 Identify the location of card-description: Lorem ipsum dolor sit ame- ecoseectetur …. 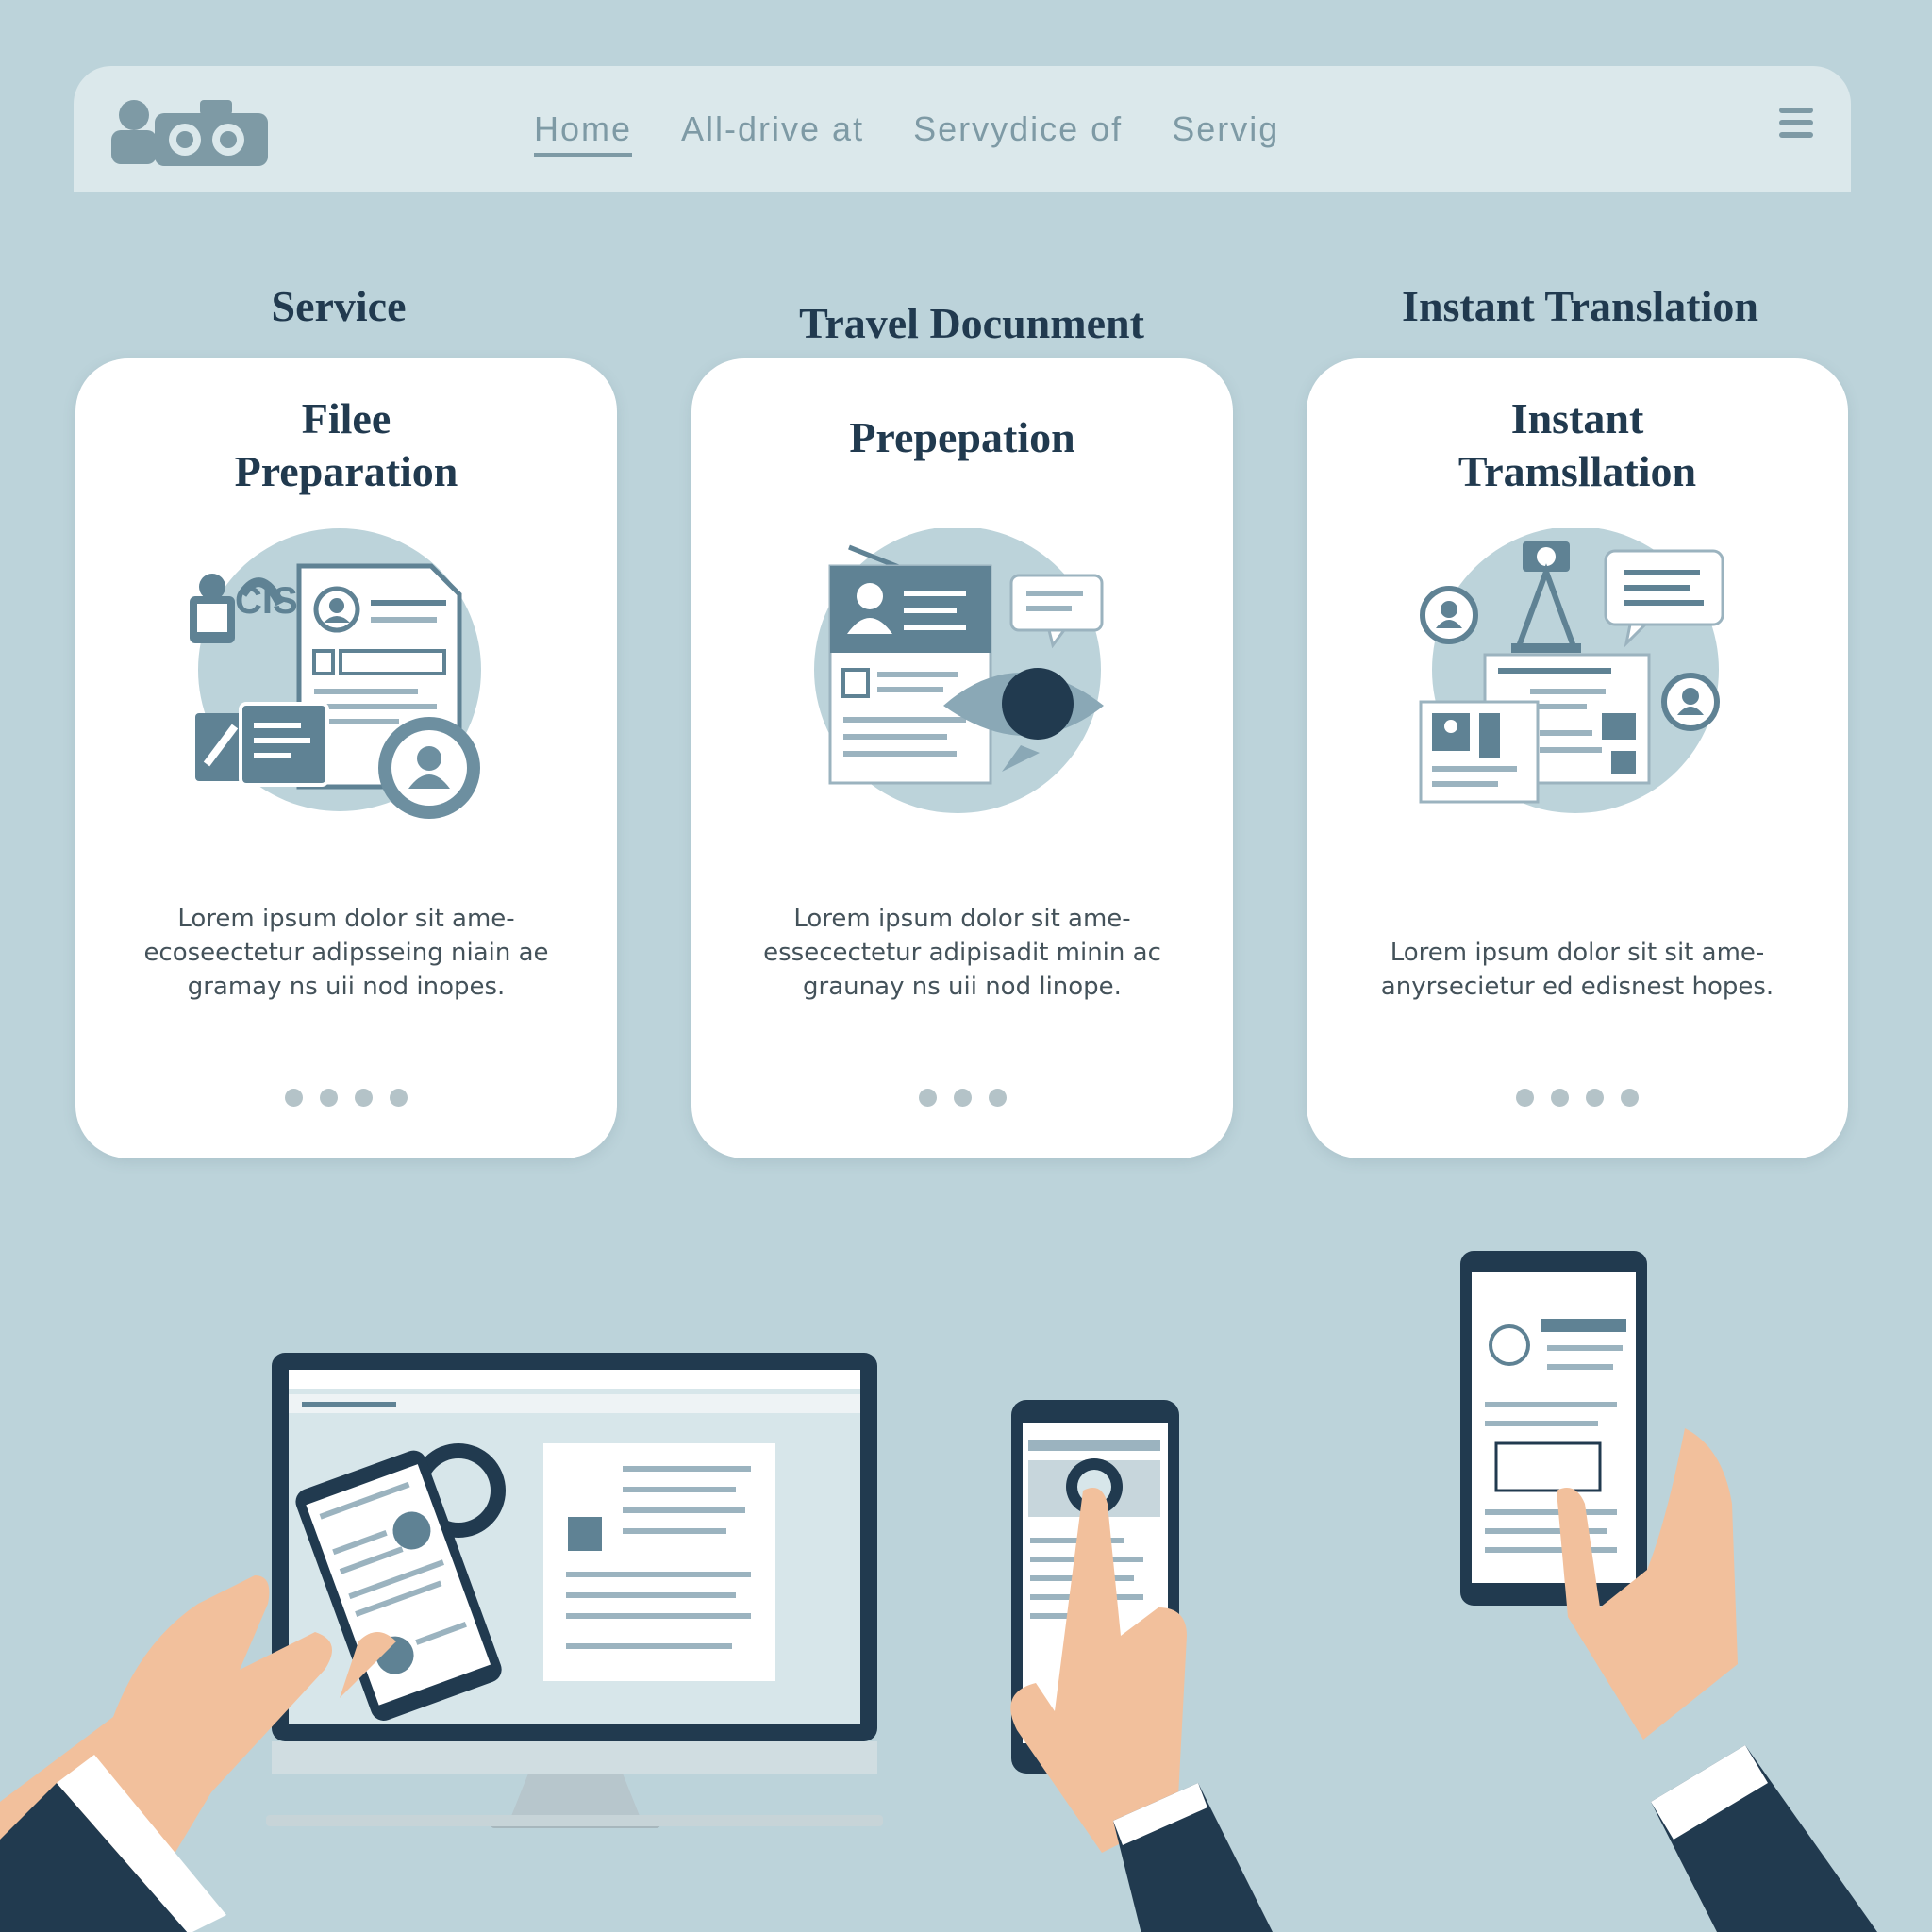
(346, 953).